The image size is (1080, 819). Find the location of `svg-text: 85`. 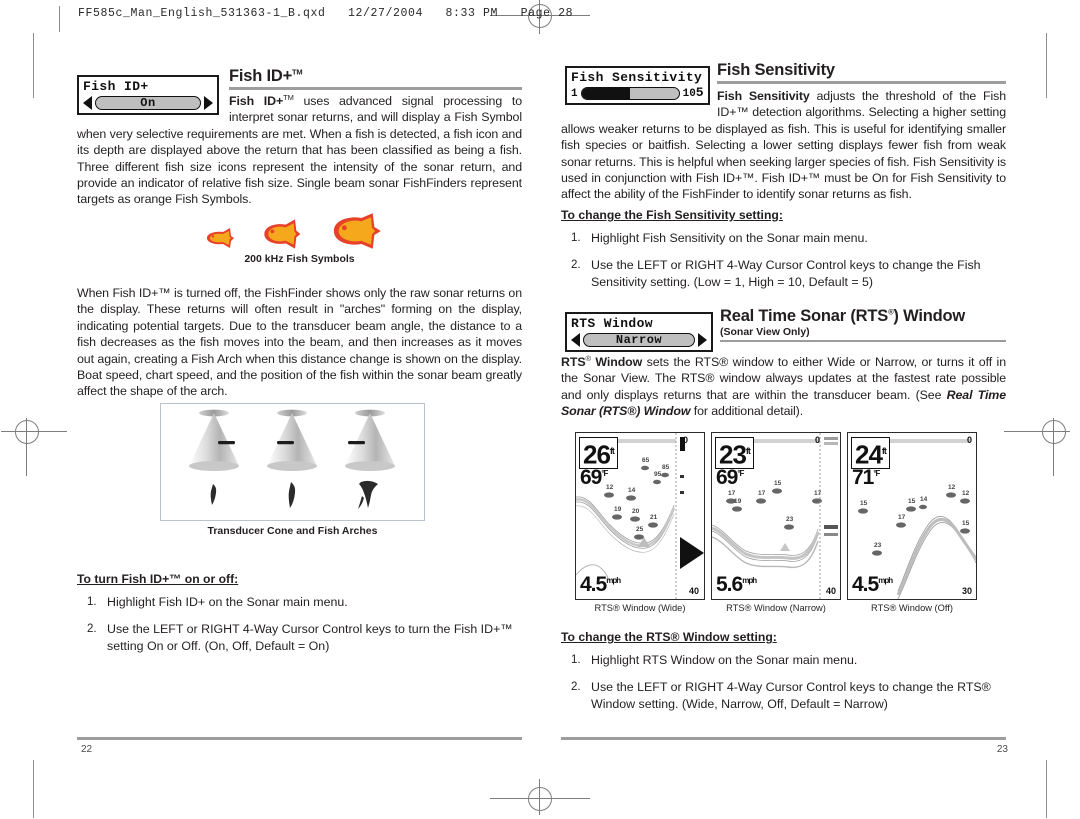

svg-text: 85 is located at coordinates (666, 467).